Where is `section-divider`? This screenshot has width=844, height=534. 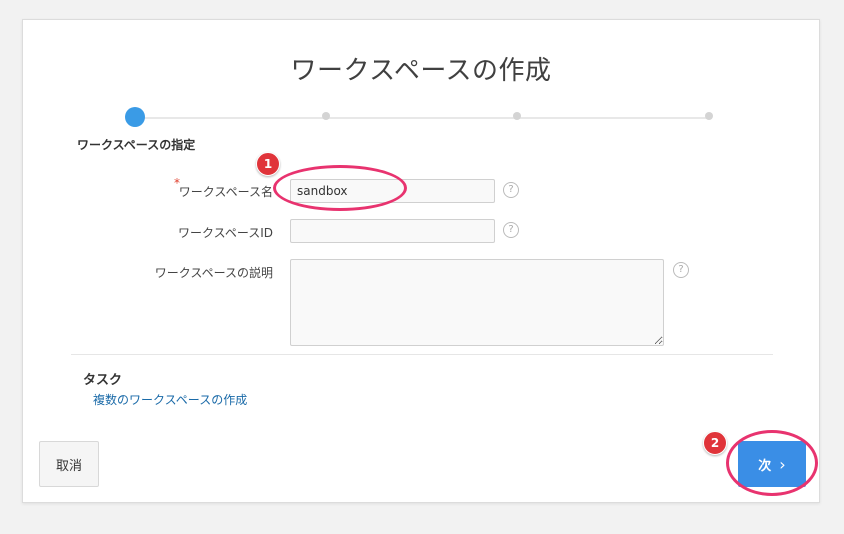 section-divider is located at coordinates (422, 354).